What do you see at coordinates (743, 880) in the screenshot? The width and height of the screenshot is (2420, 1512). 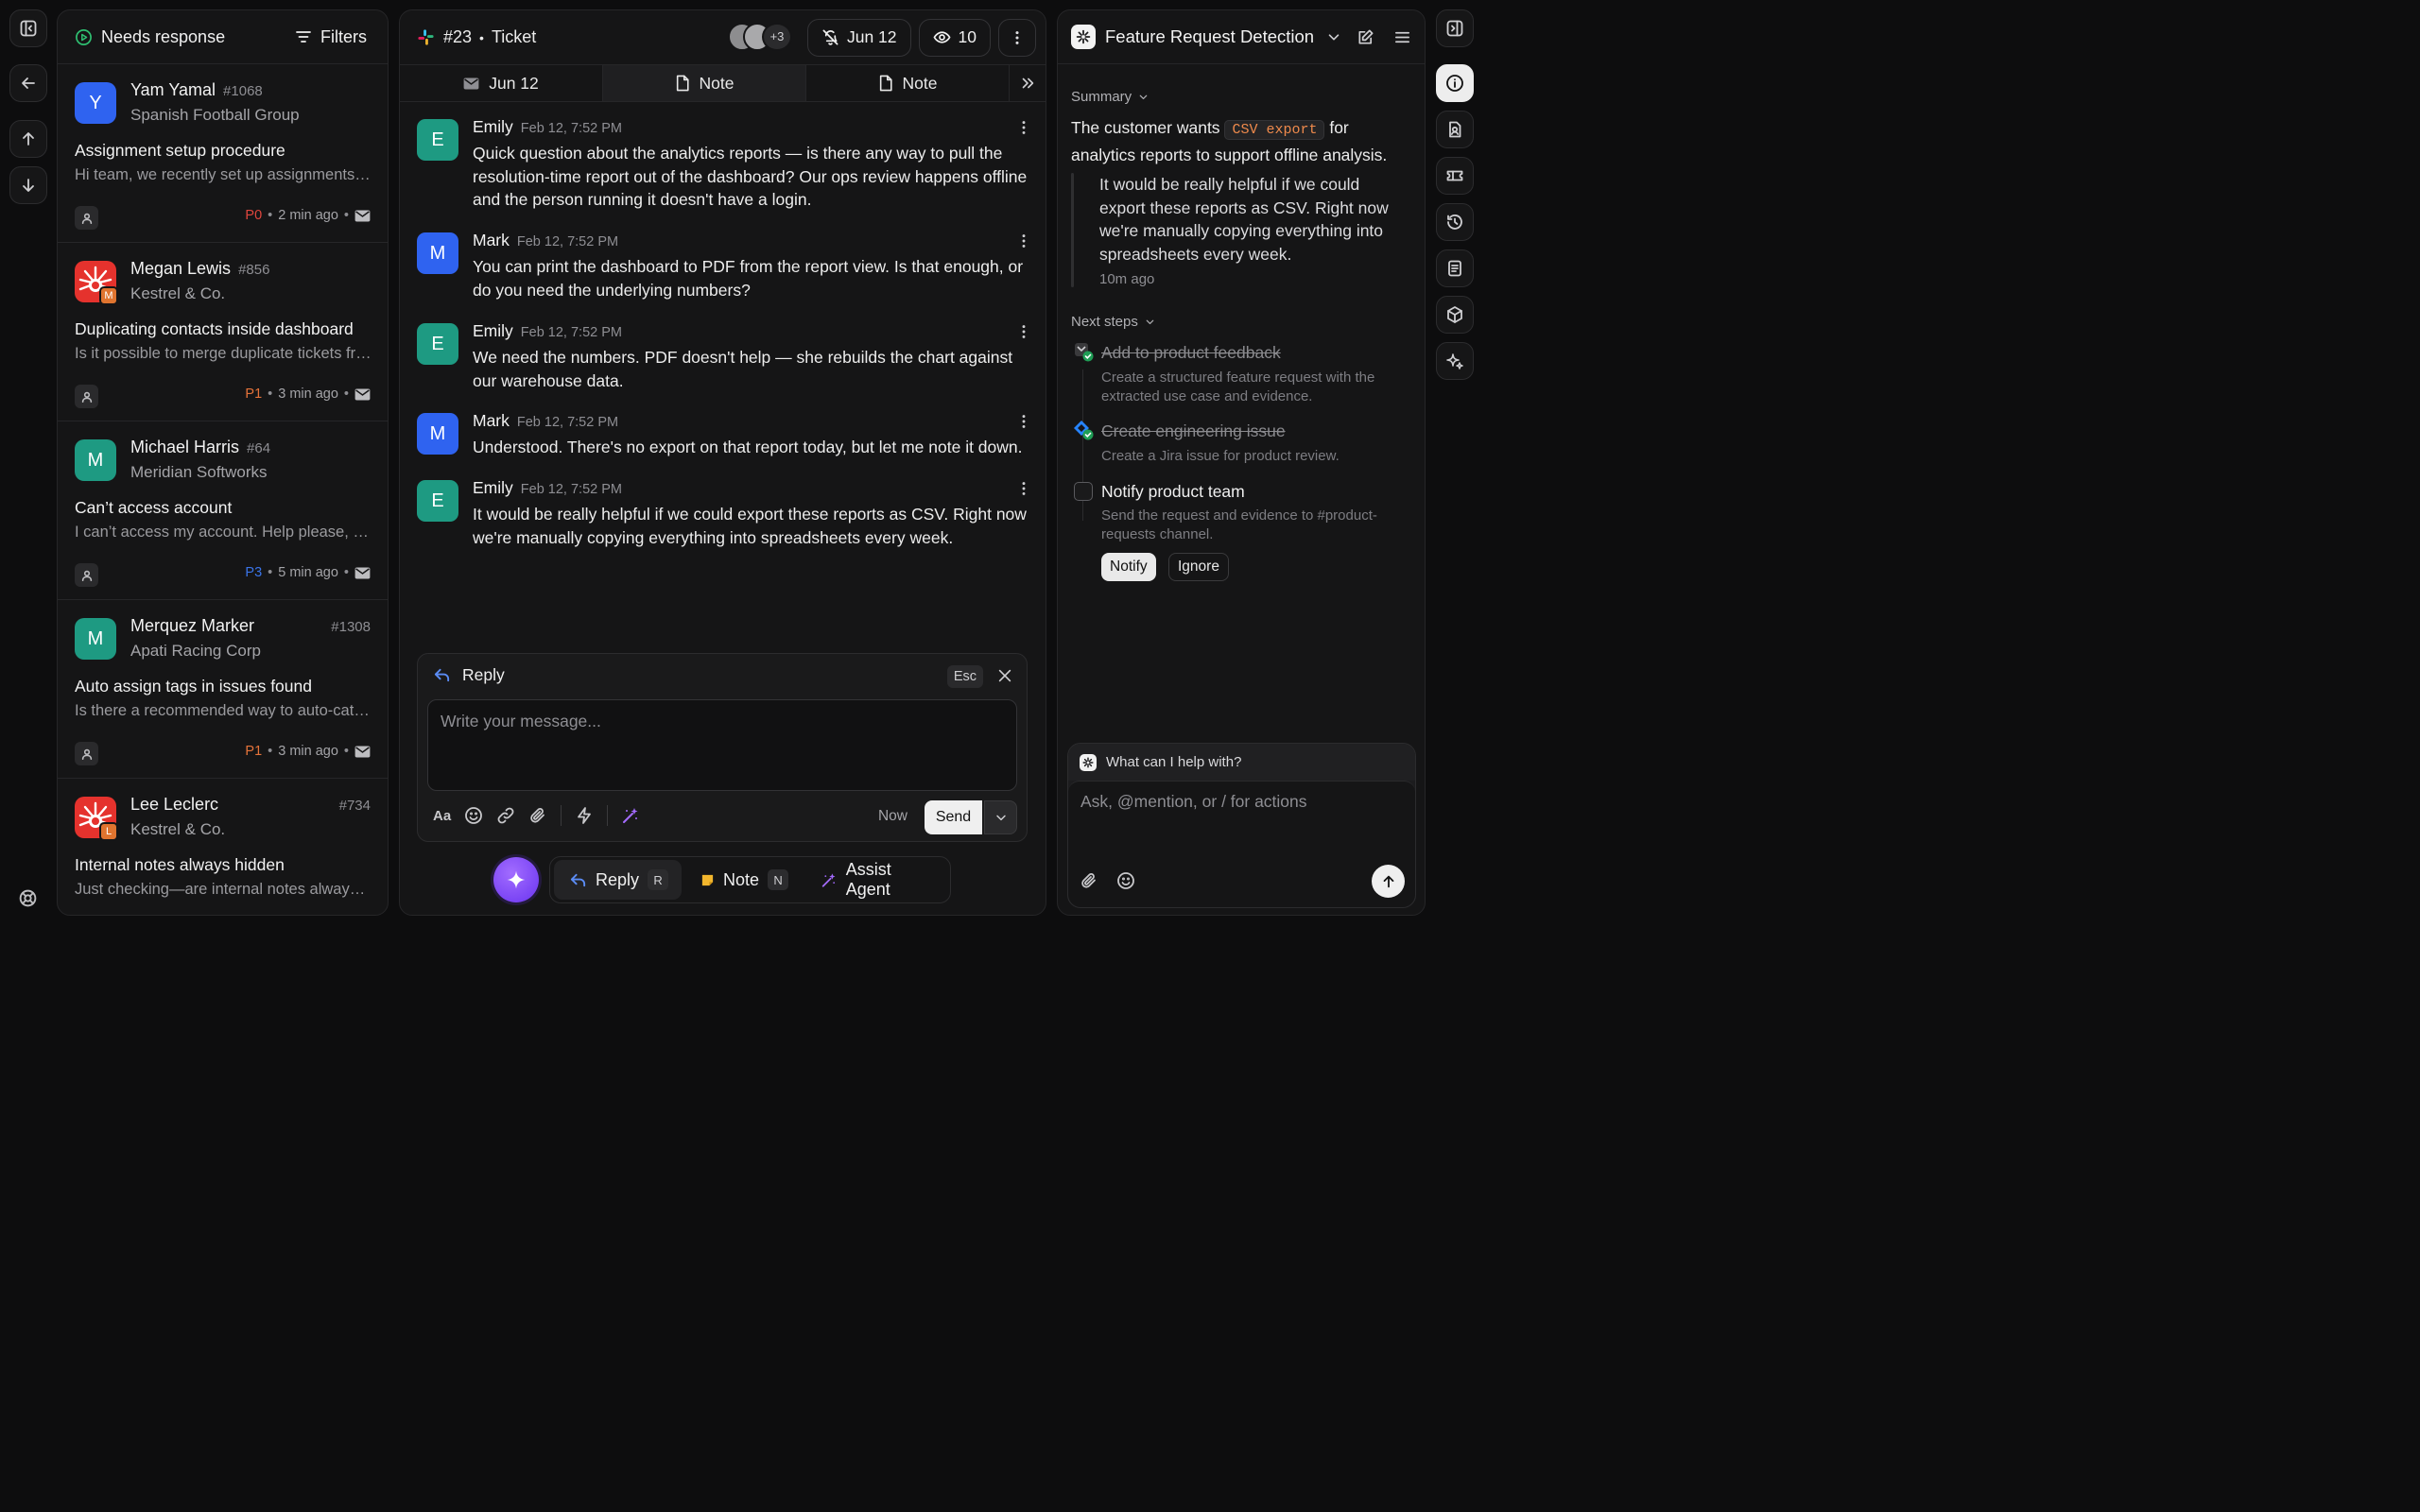 I see `note-mode-button: Note N` at bounding box center [743, 880].